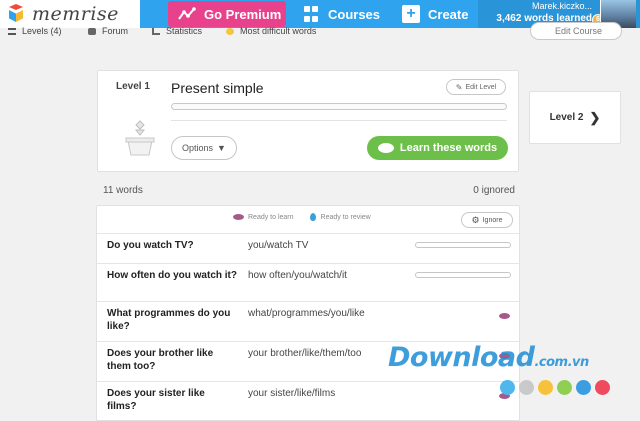  Describe the element at coordinates (504, 316) in the screenshot. I see `ready-to-learn-icon` at that location.